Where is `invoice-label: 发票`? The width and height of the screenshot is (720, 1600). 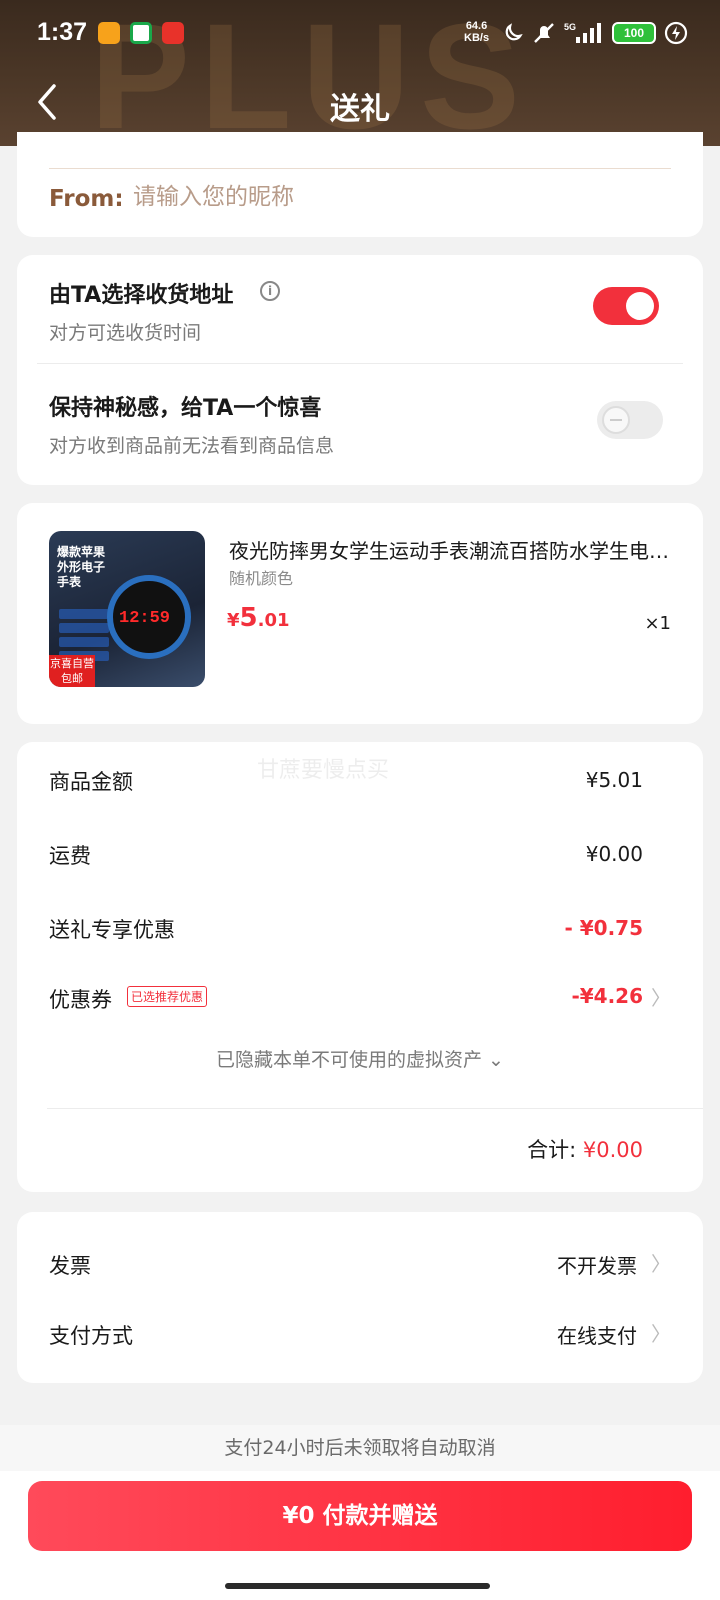
invoice-label: 发票 is located at coordinates (70, 1265).